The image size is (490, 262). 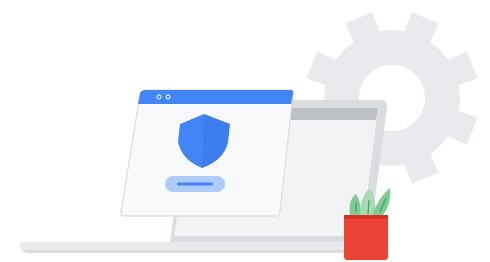 I want to click on plant-pot, so click(x=366, y=237).